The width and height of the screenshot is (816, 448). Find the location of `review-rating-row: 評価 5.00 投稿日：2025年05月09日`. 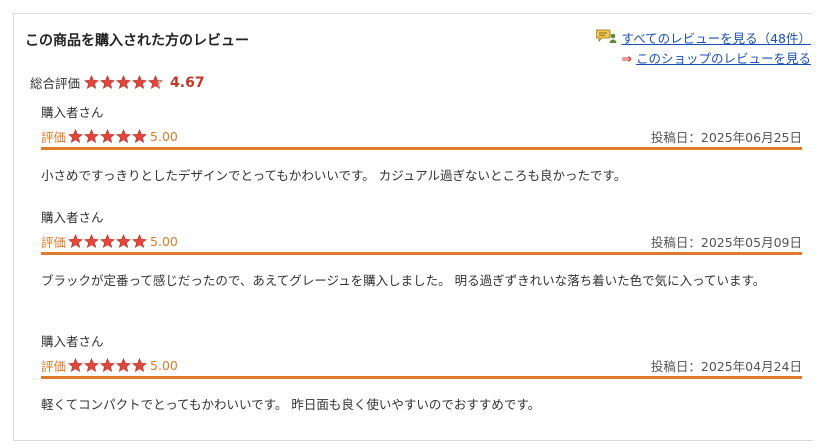

review-rating-row: 評価 5.00 投稿日：2025年05月09日 is located at coordinates (421, 243).